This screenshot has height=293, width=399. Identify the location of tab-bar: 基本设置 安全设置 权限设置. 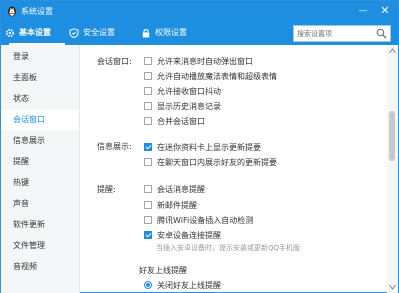
(199, 33).